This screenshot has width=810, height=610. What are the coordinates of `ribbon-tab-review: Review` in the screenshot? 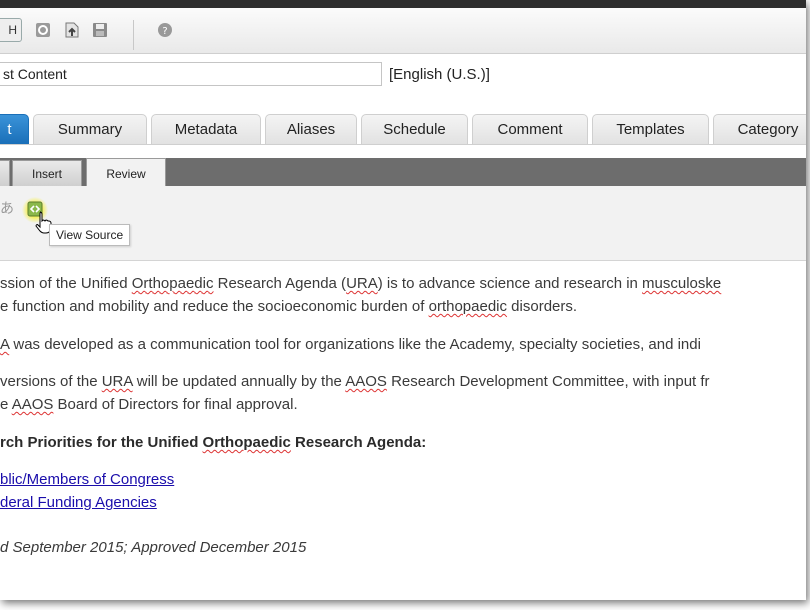 It's located at (126, 172).